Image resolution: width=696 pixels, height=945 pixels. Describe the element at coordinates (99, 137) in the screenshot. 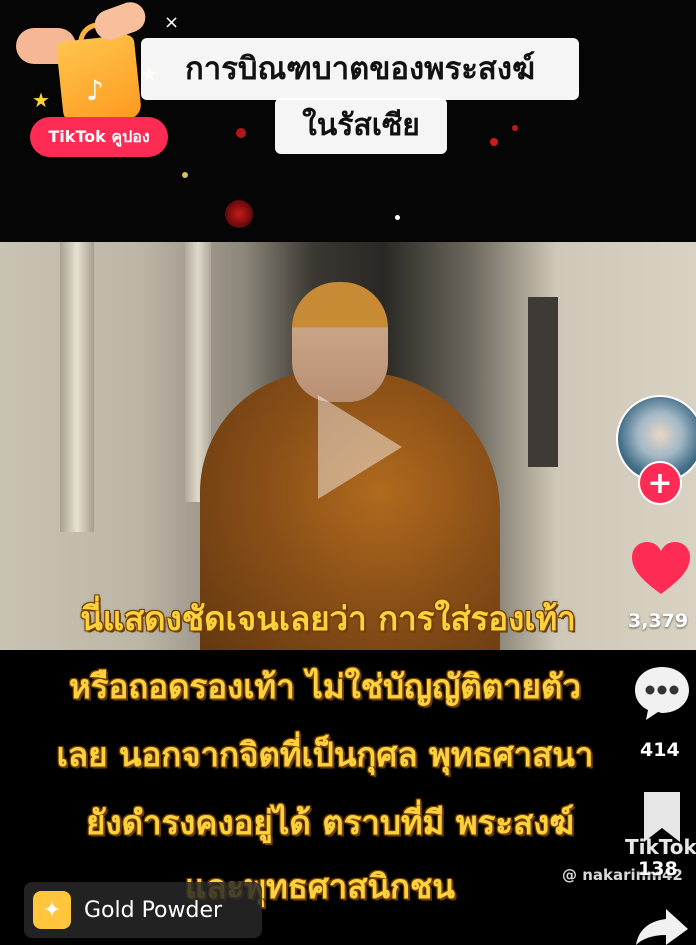

I see `coupon-button: TikTok คูปอง` at that location.